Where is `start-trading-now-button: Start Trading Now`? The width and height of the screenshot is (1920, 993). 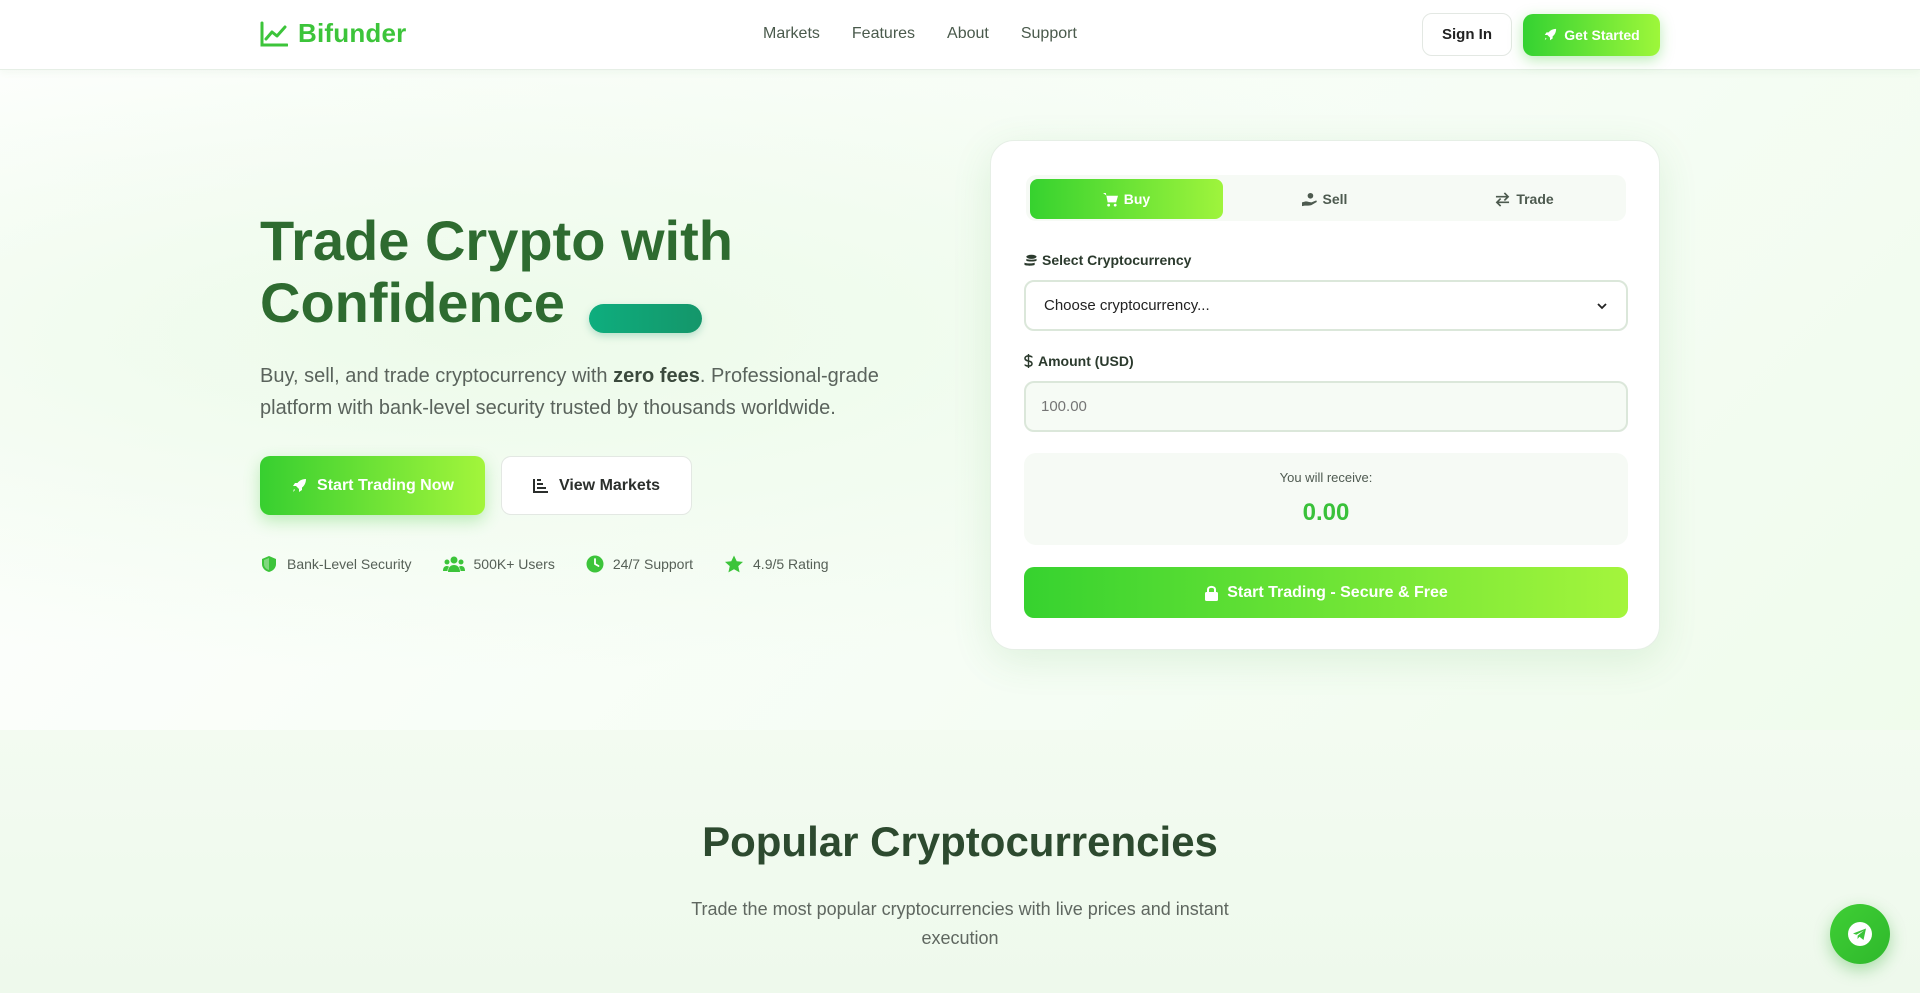 start-trading-now-button: Start Trading Now is located at coordinates (372, 485).